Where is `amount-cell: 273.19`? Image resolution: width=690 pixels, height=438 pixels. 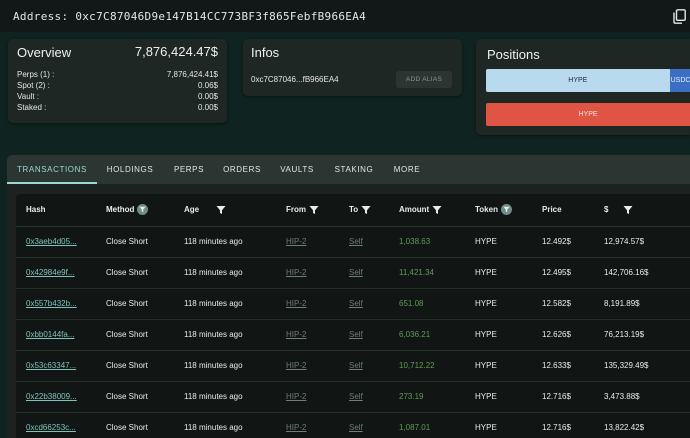
amount-cell: 273.19 is located at coordinates (437, 397).